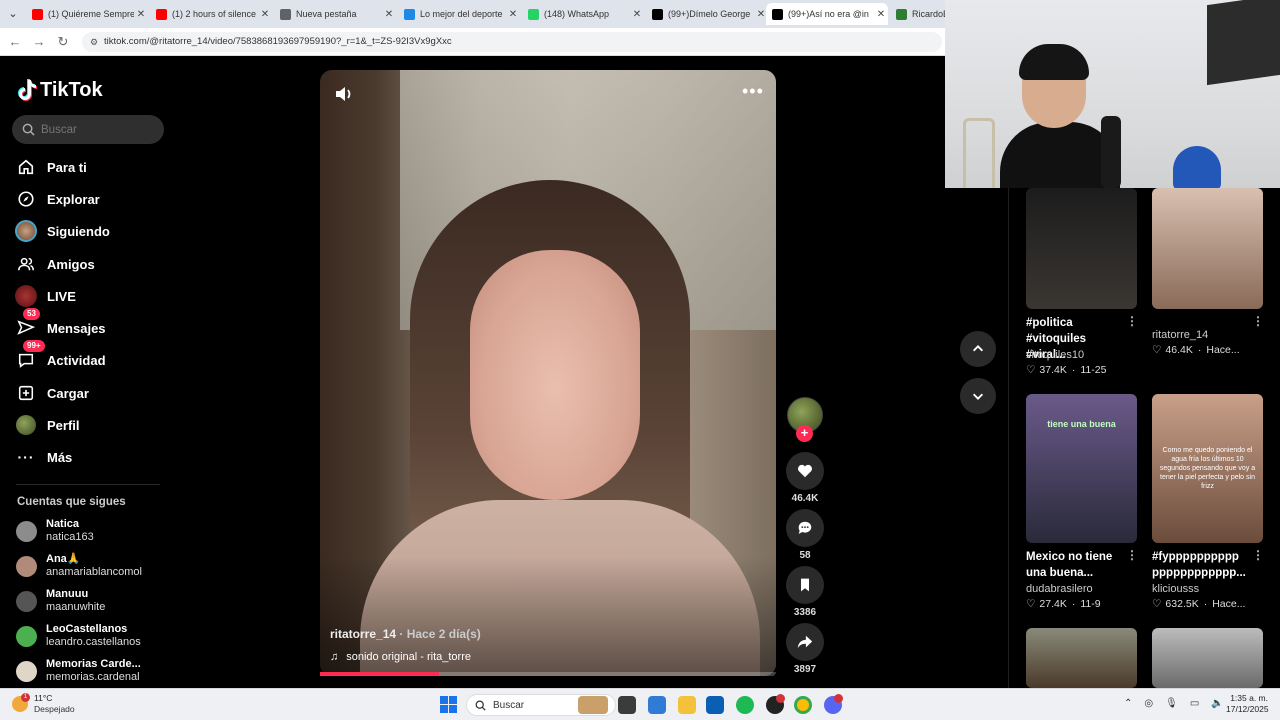  I want to click on like-button, so click(805, 471).